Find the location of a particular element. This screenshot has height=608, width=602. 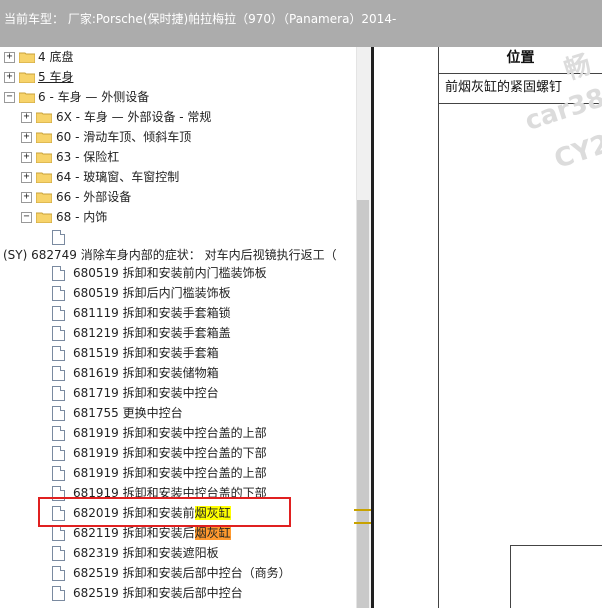

tree-item-label: 682519 拆卸和安装后部中控台（商务） is located at coordinates (182, 573).